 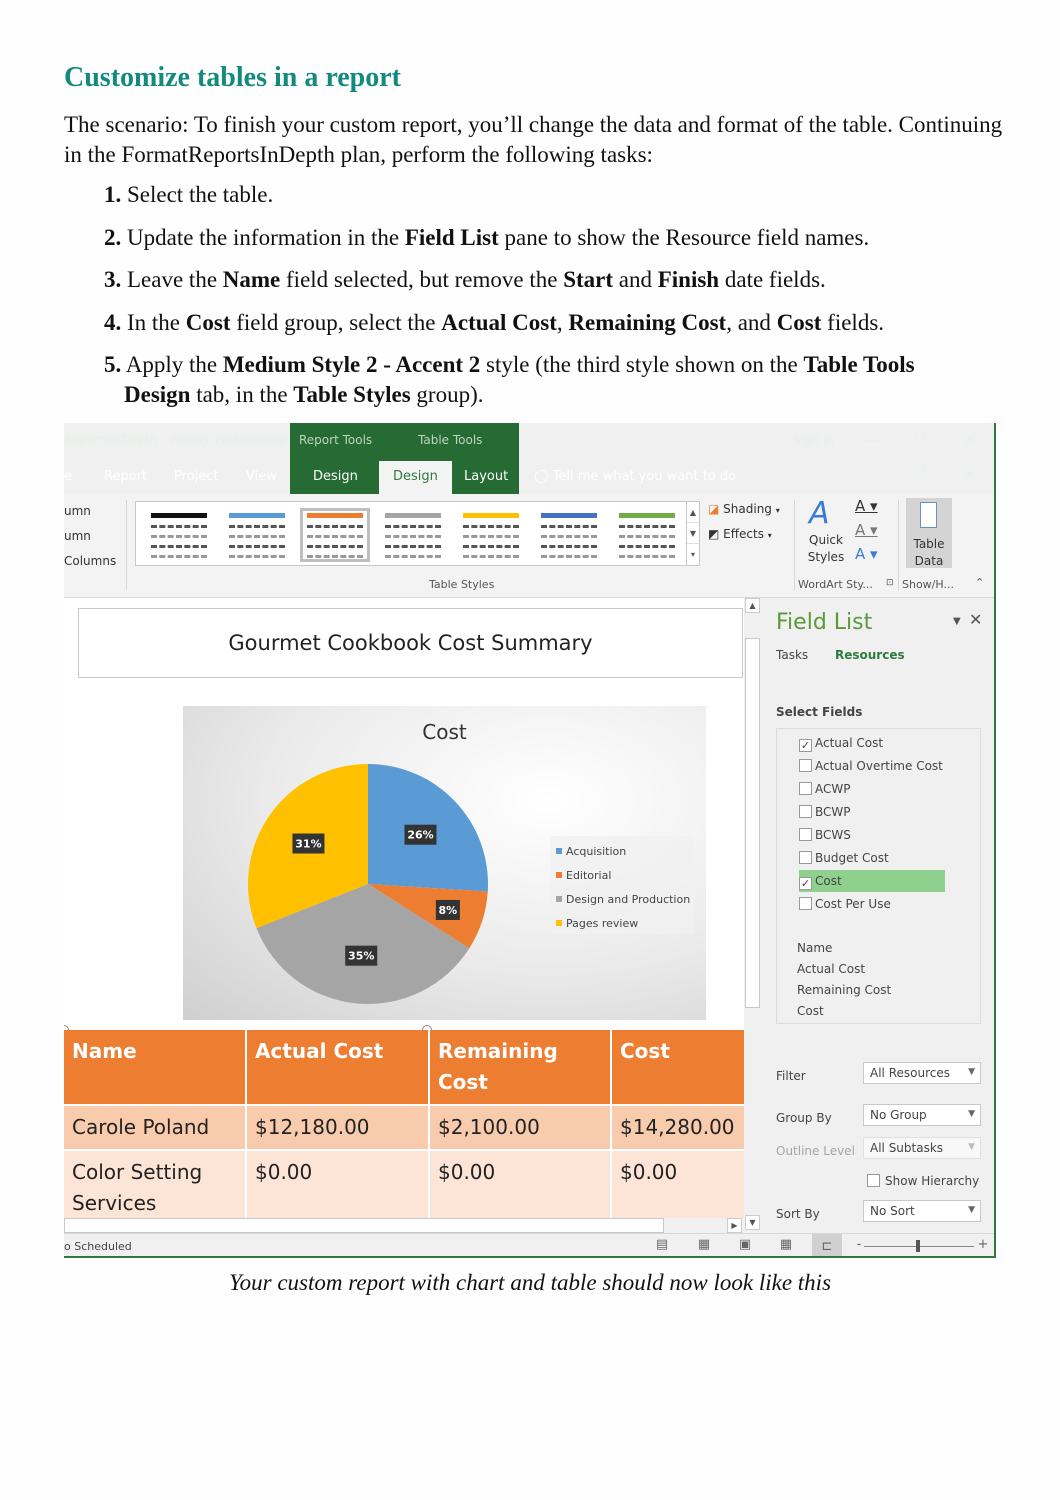 I want to click on pane-menu-icon: ▼, so click(x=957, y=621).